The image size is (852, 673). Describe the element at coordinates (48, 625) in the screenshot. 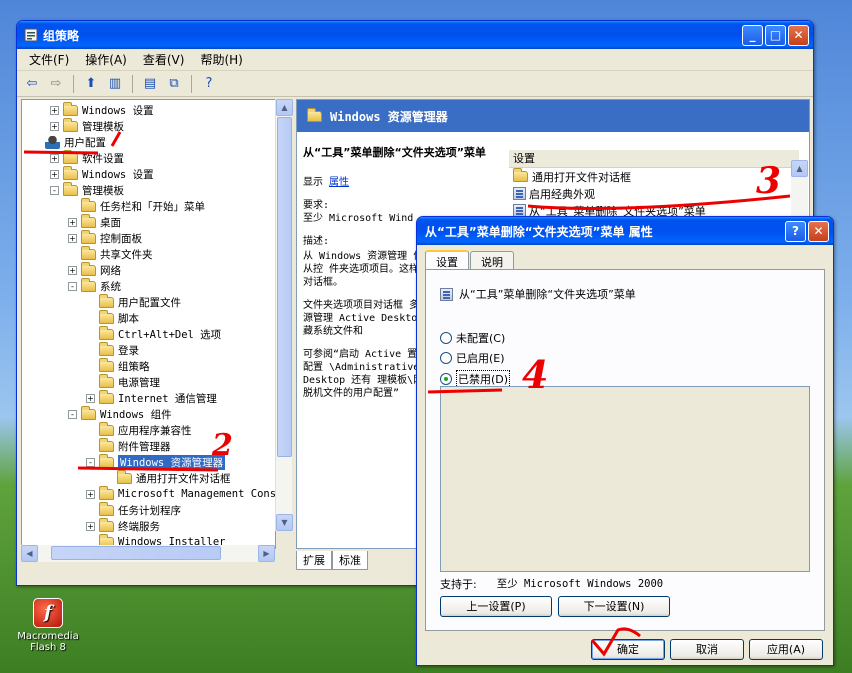

I see `desktop-icon-flash: f Macromedia Flash 8` at that location.